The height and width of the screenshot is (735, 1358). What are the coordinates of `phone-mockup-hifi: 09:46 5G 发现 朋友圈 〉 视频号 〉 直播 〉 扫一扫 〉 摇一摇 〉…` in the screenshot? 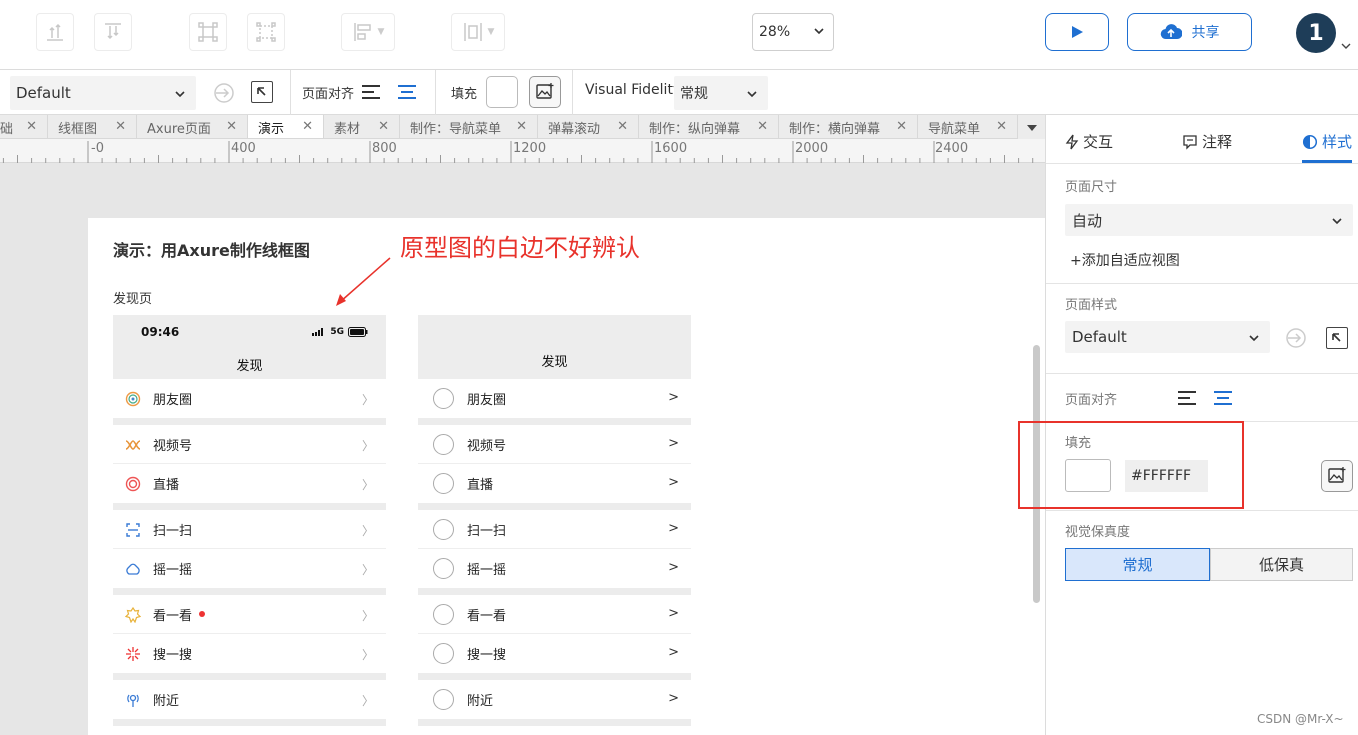 It's located at (249, 520).